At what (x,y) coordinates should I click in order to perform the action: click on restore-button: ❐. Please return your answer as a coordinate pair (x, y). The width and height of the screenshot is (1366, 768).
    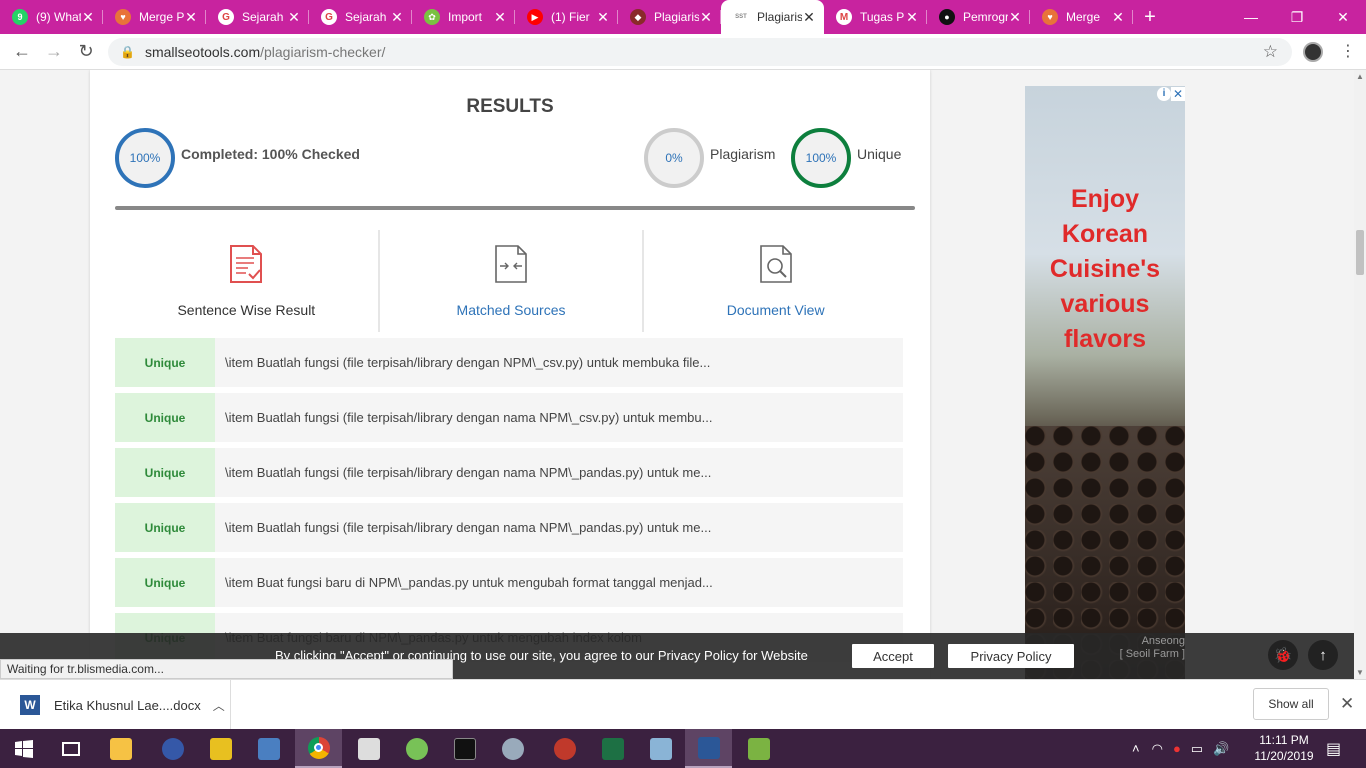
    Looking at the image, I should click on (1297, 17).